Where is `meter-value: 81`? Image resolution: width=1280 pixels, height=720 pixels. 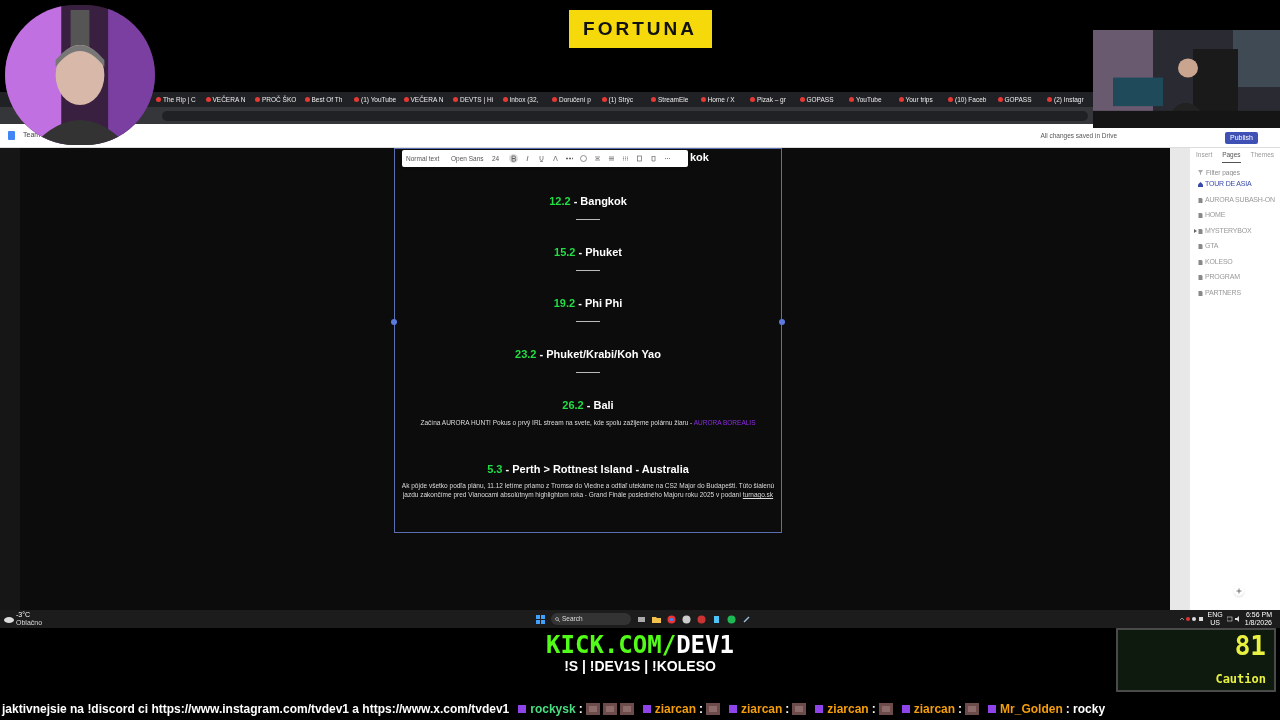 meter-value: 81 is located at coordinates (1250, 646).